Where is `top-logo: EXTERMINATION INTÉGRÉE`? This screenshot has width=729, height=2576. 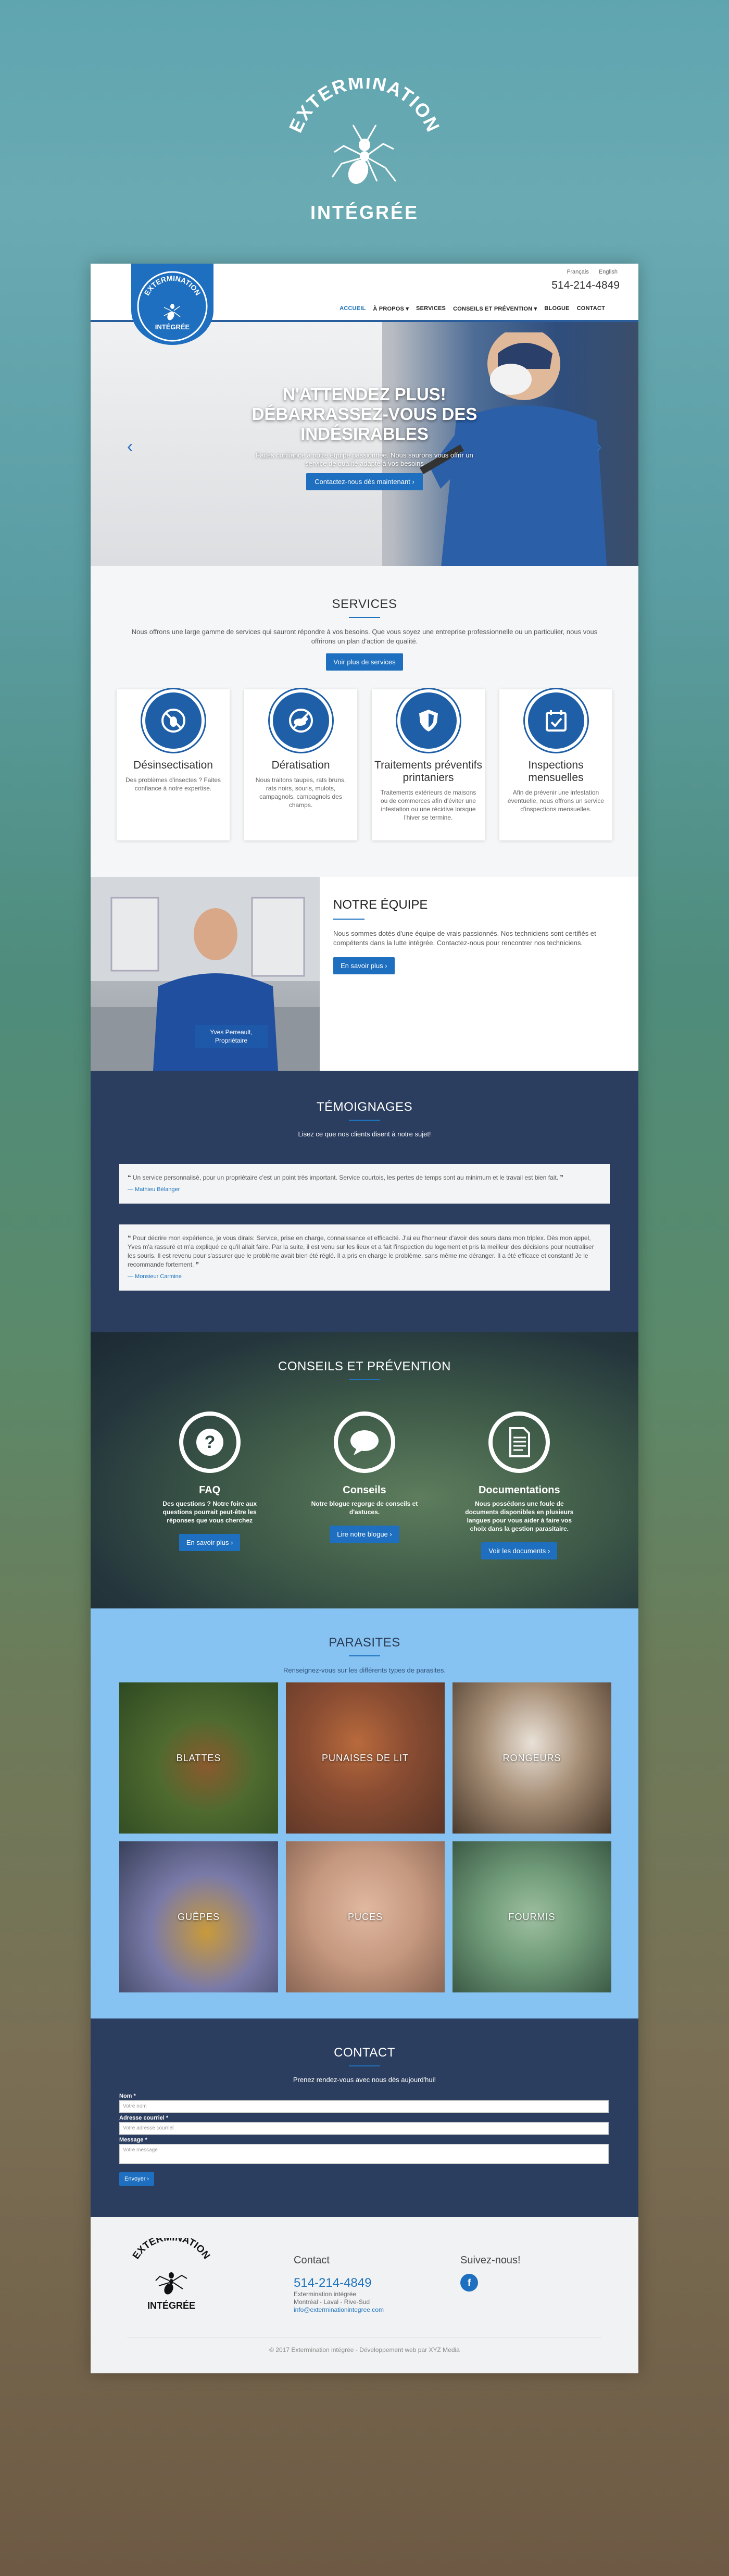 top-logo: EXTERMINATION INTÉGRÉE is located at coordinates (364, 153).